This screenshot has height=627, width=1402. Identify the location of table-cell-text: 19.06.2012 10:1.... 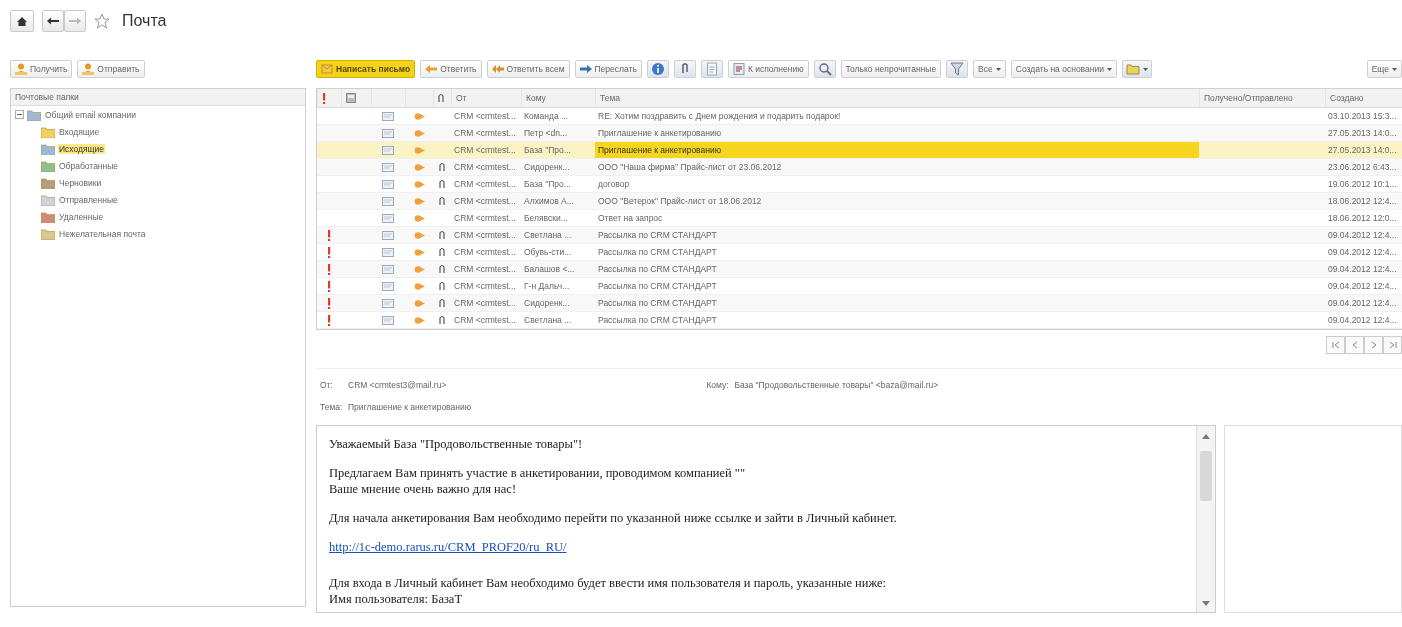
(1362, 184).